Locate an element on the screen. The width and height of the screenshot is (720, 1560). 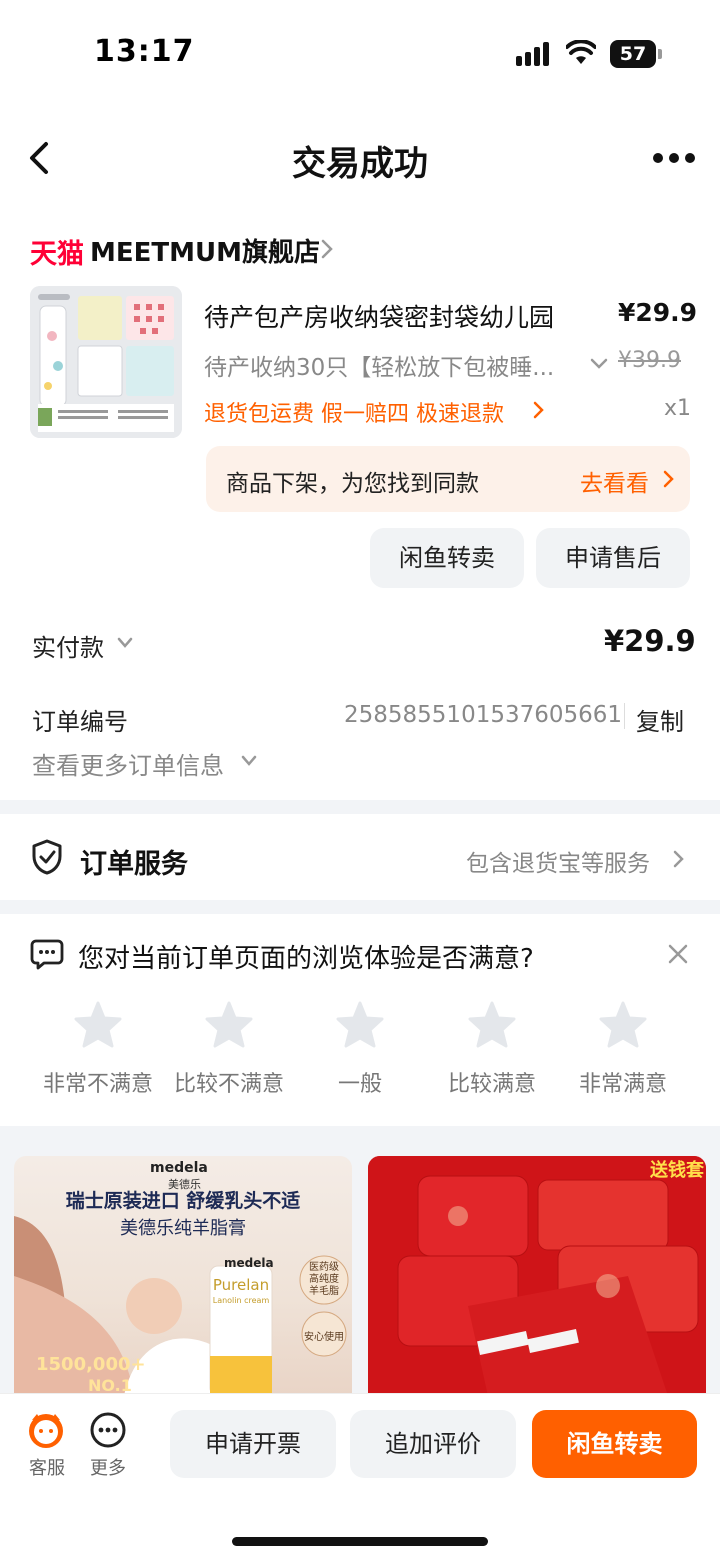
paid-amount: ¥29.9 is located at coordinates (650, 641).